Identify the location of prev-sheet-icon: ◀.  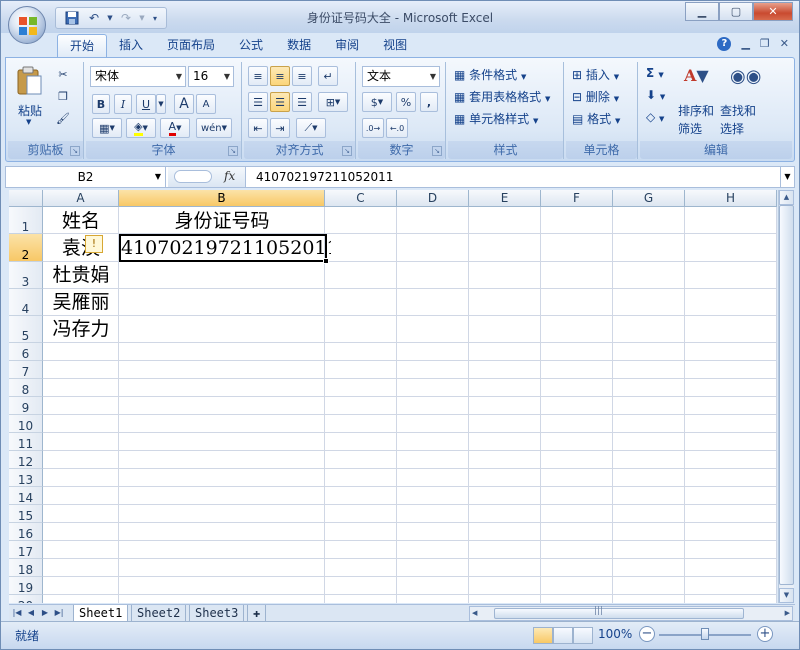
(31, 613).